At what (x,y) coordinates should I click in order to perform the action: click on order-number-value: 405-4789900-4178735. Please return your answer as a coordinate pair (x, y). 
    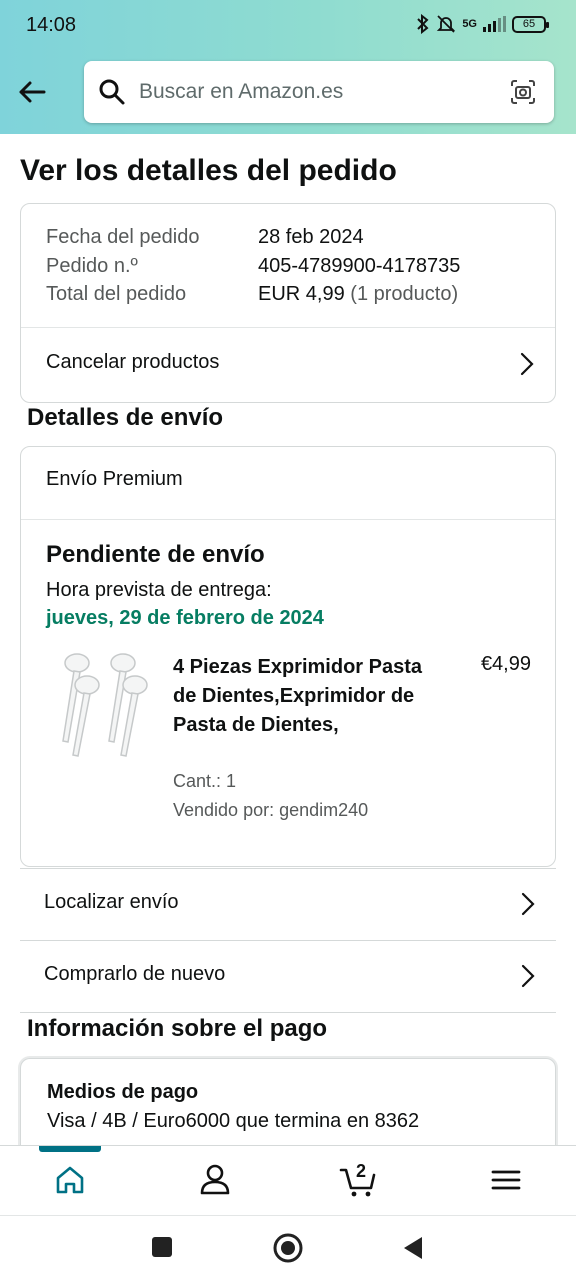
    Looking at the image, I should click on (359, 266).